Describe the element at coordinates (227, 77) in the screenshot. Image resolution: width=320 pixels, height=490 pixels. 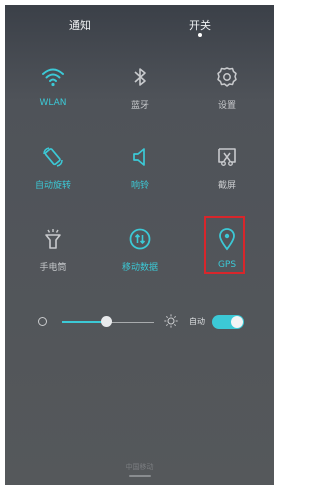
I see `gear-icon` at that location.